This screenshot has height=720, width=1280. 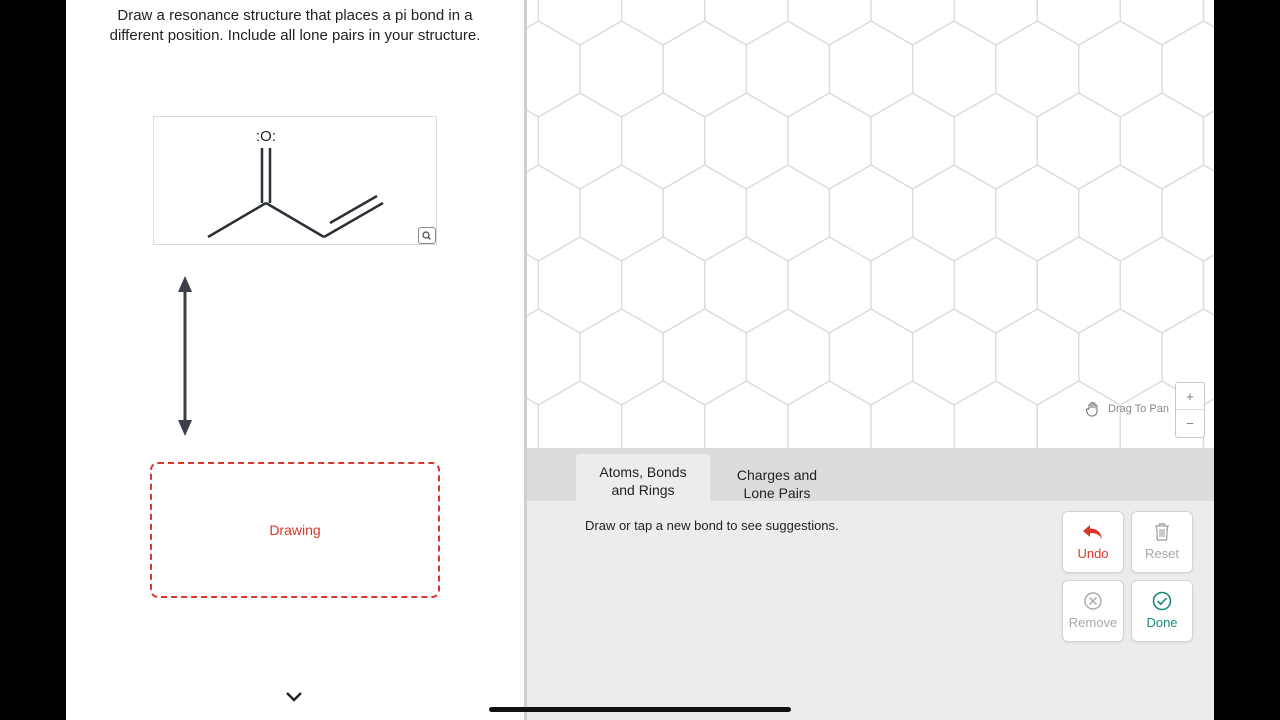 I want to click on drag-to-pan-hint: Drag To Pan, so click(x=1126, y=409).